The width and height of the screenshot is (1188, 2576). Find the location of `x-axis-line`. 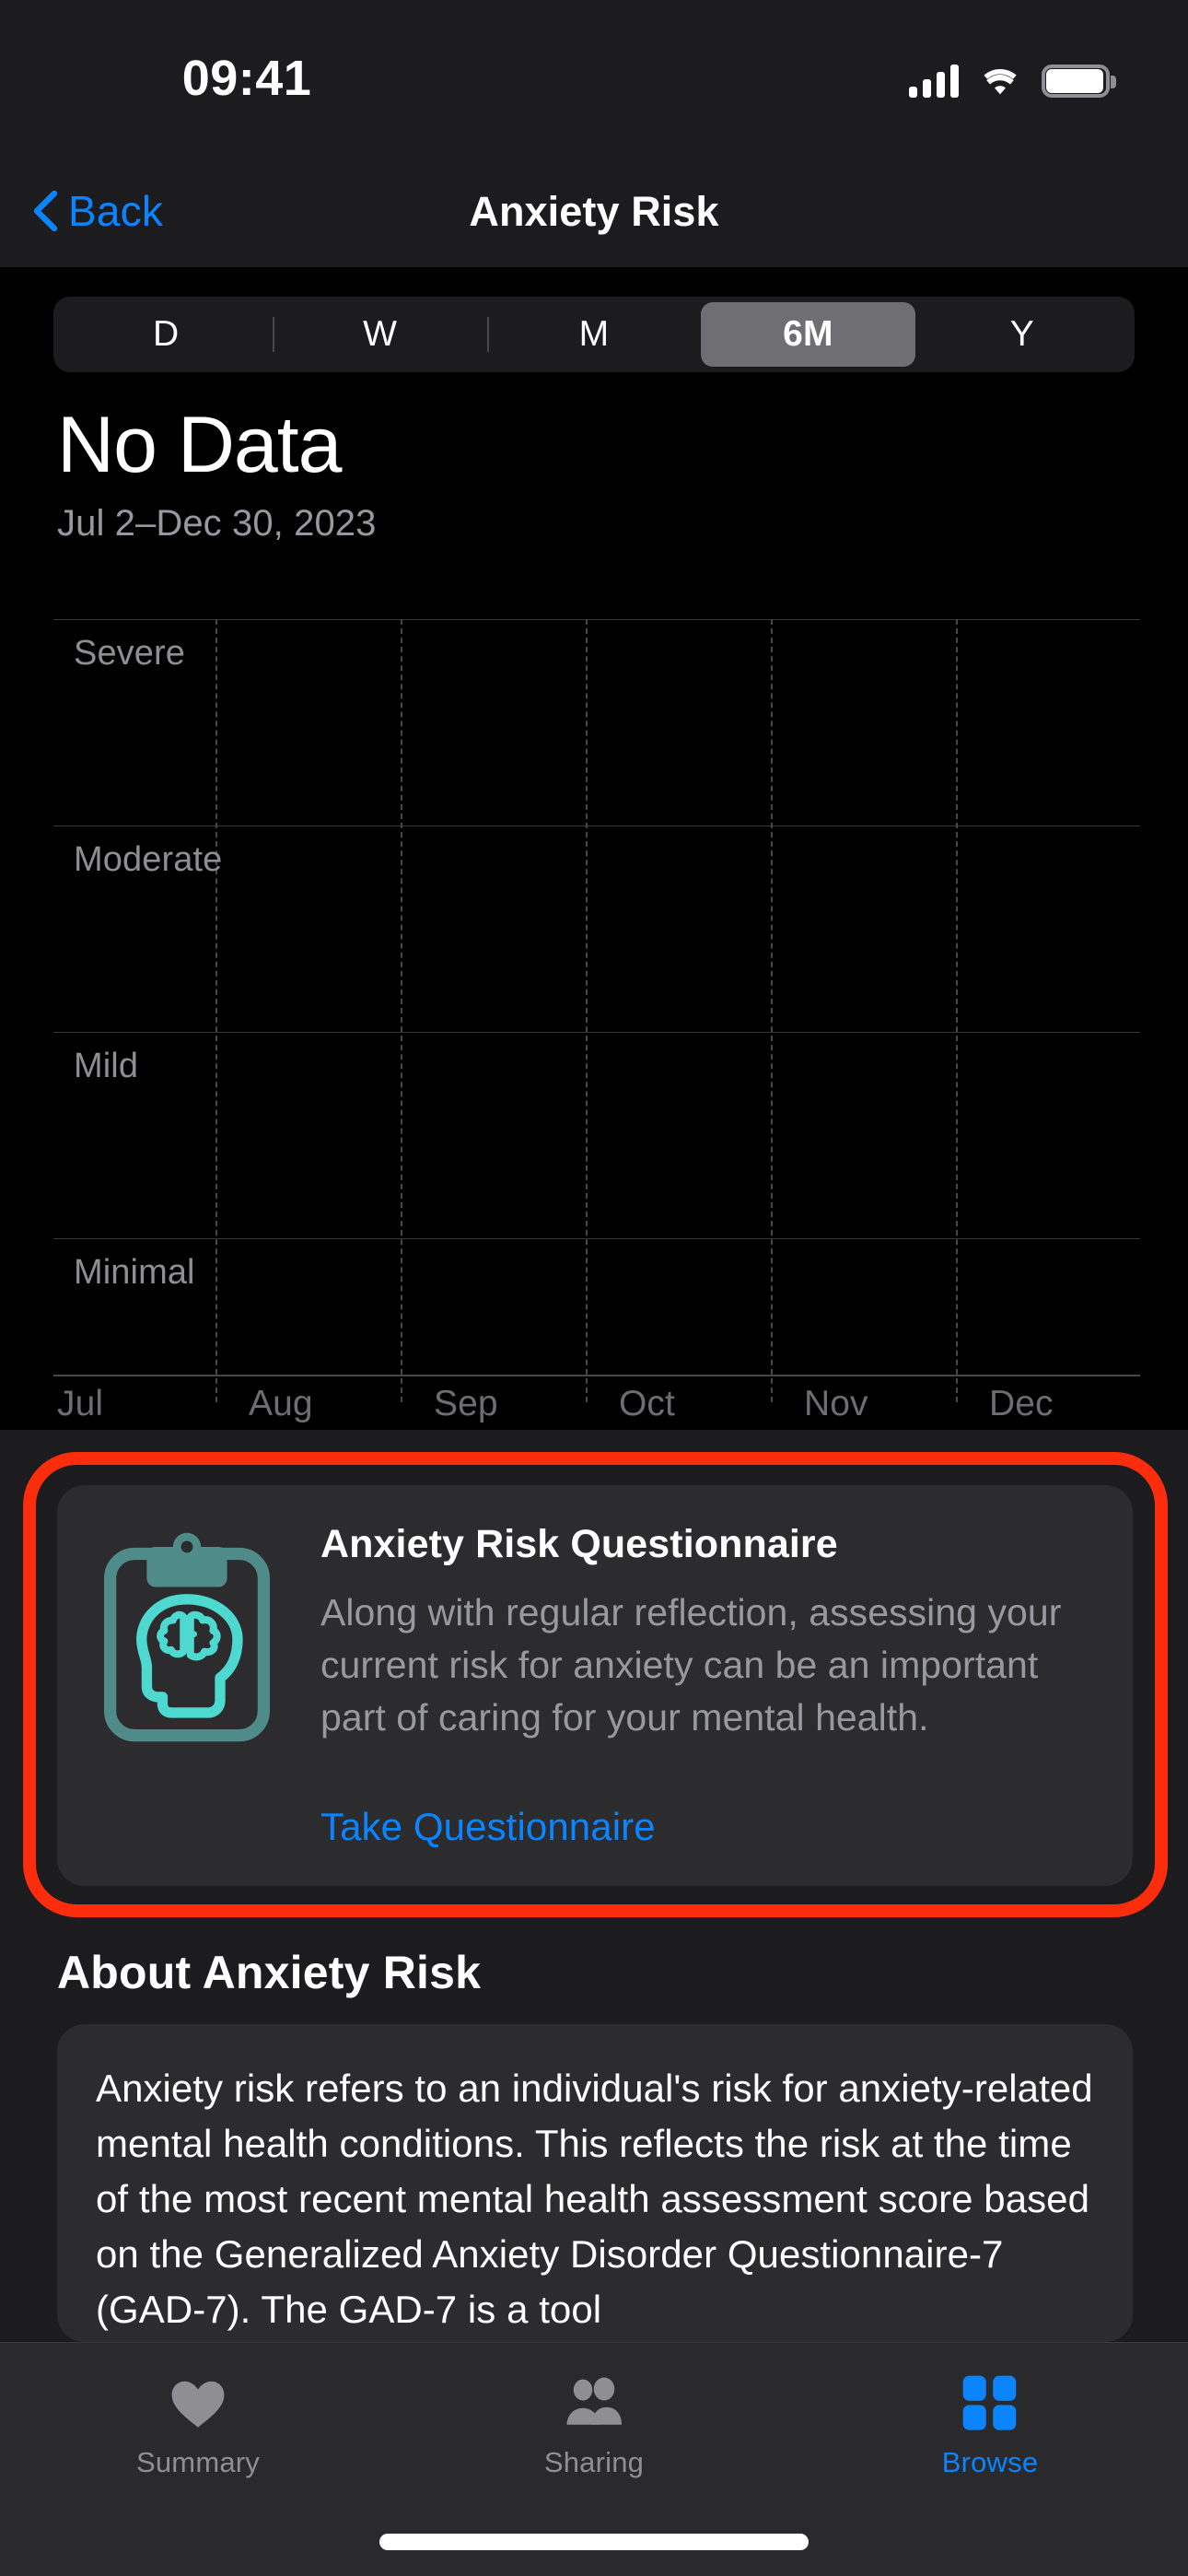

x-axis-line is located at coordinates (596, 1375).